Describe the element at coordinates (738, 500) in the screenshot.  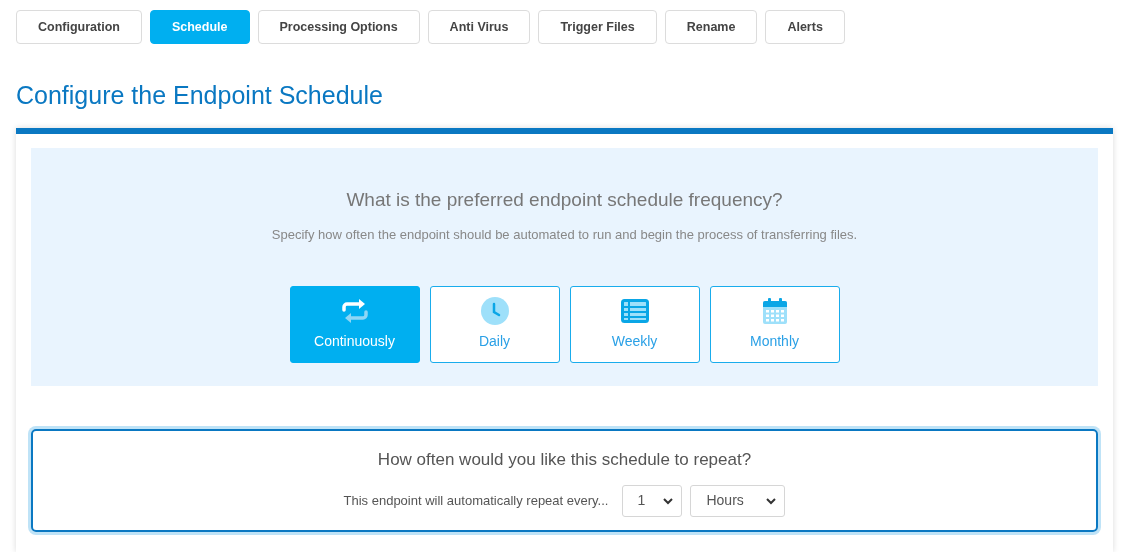
I see `unit-select: Hours` at that location.